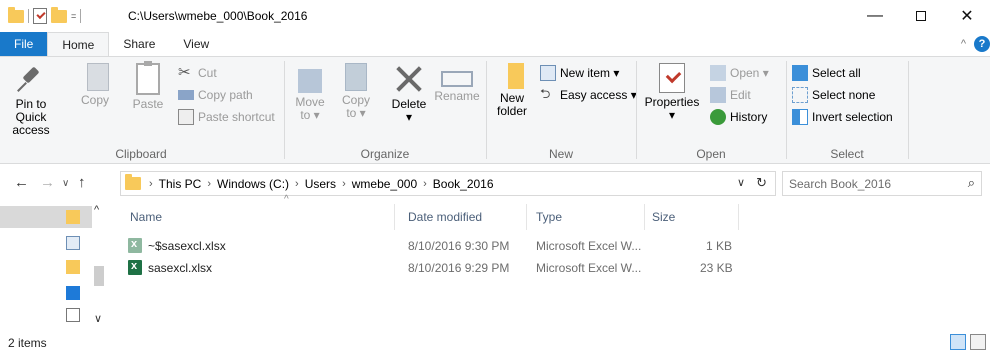 The width and height of the screenshot is (990, 354). What do you see at coordinates (761, 183) in the screenshot?
I see `refresh-icon: ↻` at bounding box center [761, 183].